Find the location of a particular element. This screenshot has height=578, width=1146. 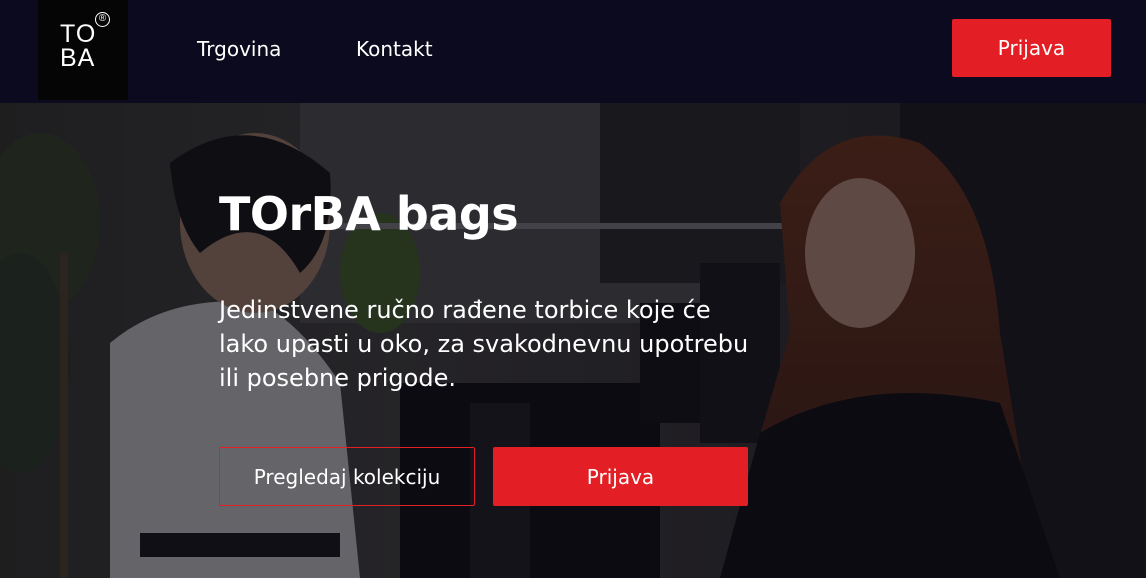

brand-logo: TO BA ® is located at coordinates (83, 50).